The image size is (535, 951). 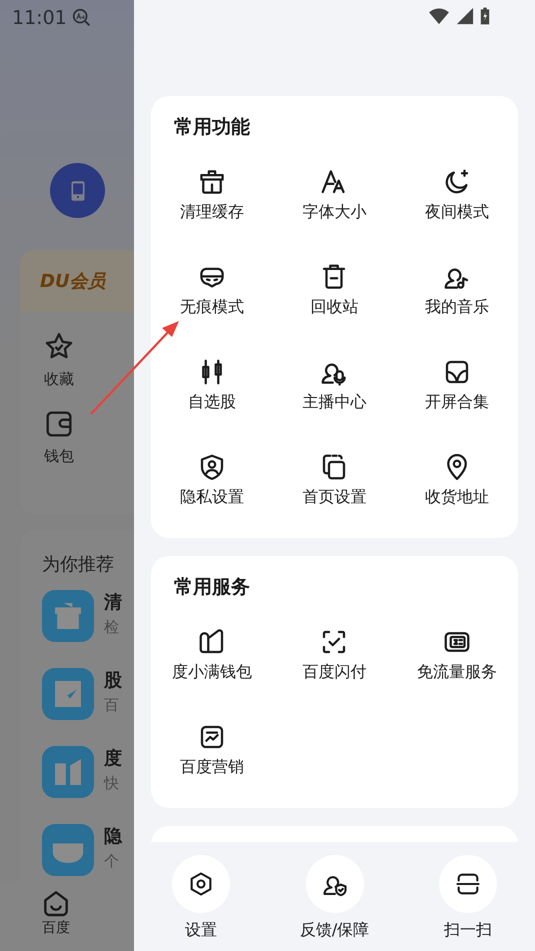 What do you see at coordinates (212, 290) in the screenshot?
I see `feature-item: 无痕模式` at bounding box center [212, 290].